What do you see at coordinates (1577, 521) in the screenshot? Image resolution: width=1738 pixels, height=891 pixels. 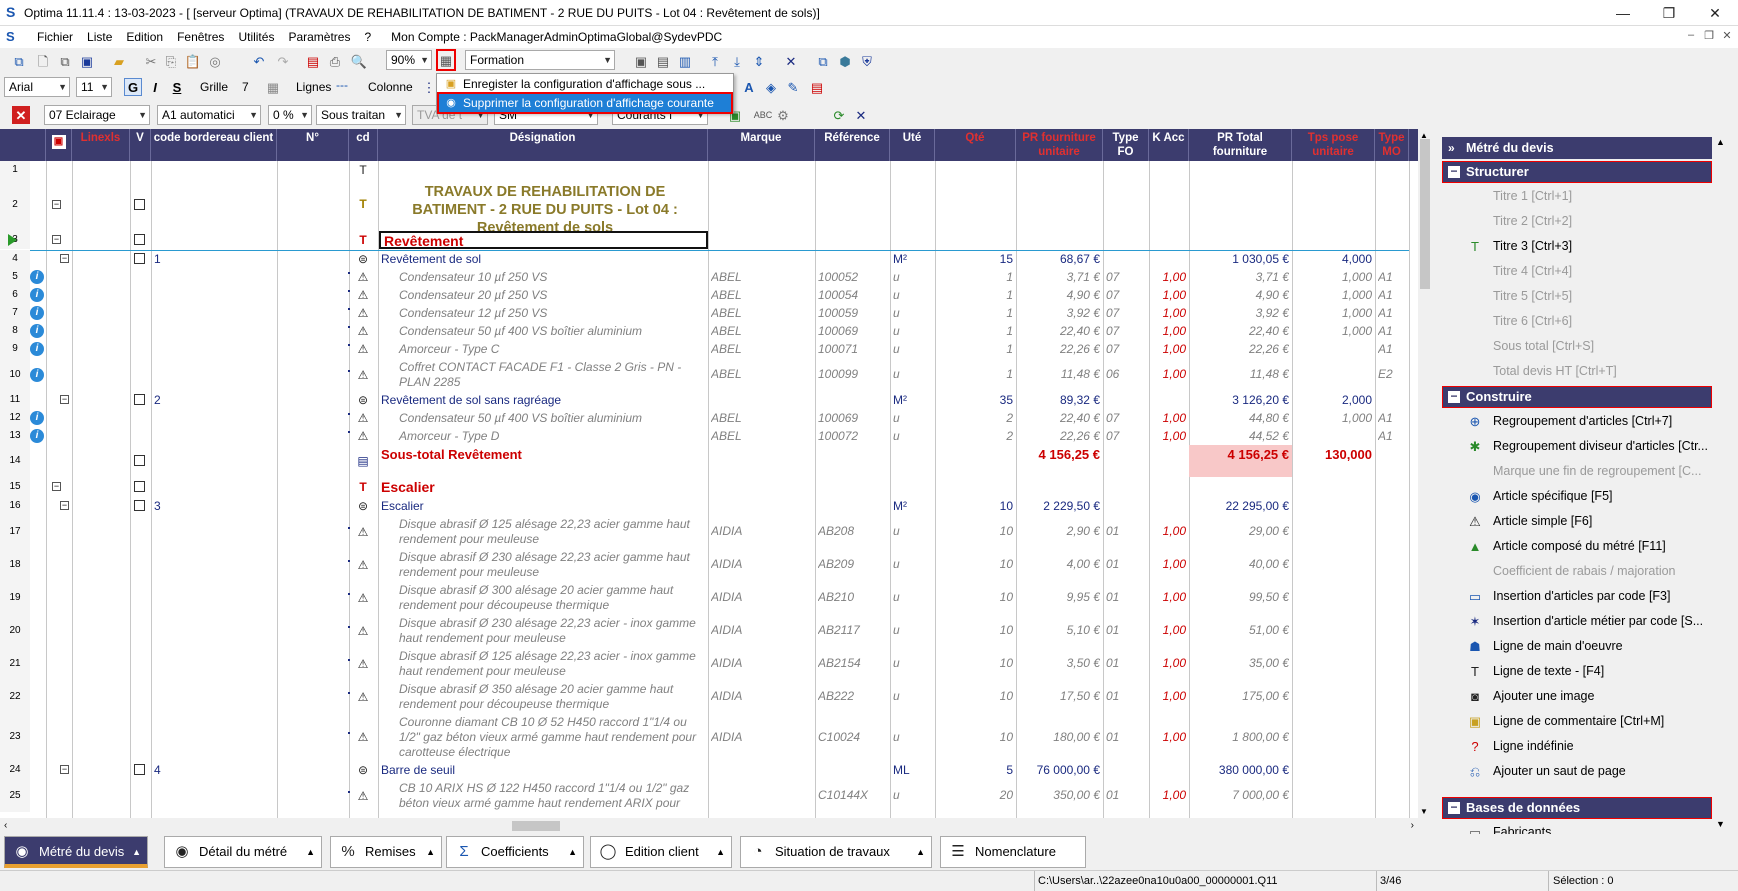 I see `panel-item: ⚠ Article simple [F6]` at bounding box center [1577, 521].